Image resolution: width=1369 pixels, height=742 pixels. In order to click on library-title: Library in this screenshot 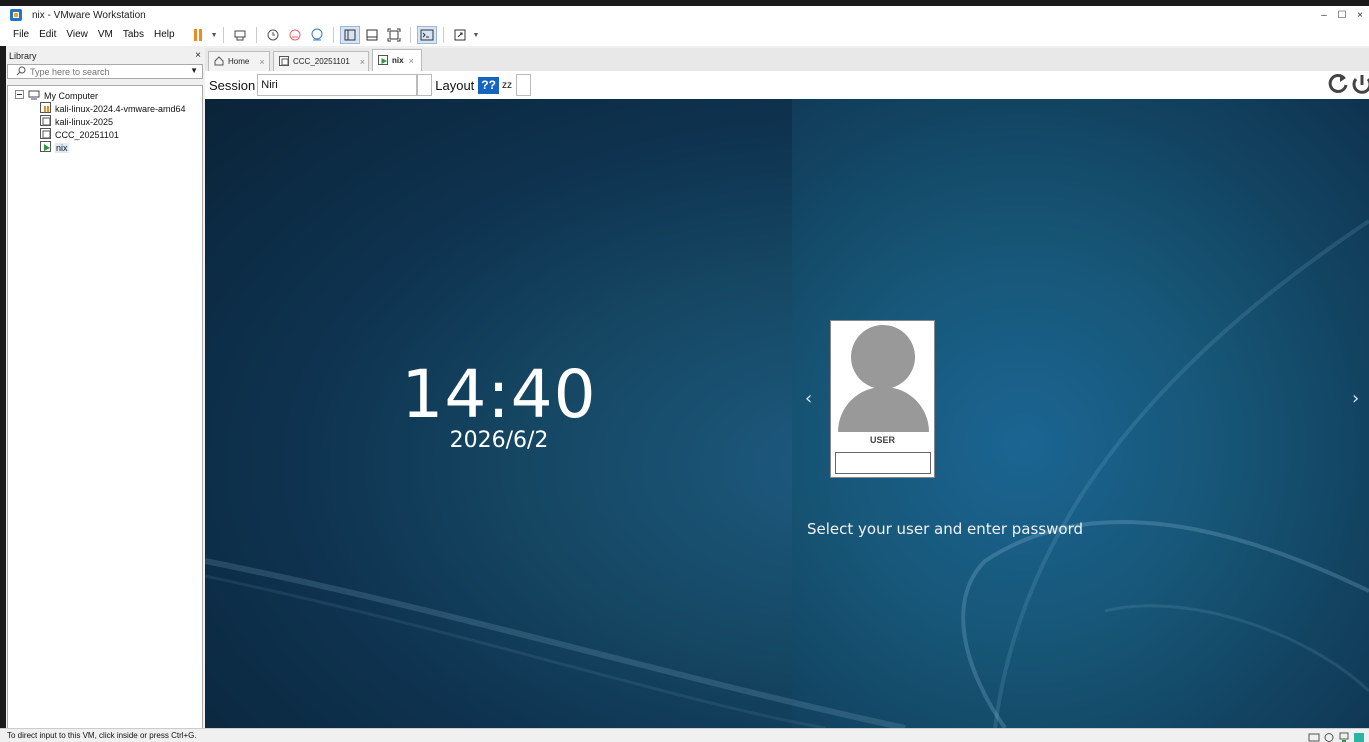, I will do `click(23, 55)`.